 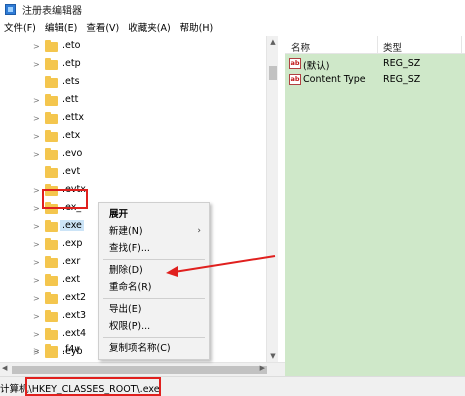 I want to click on tree-vertical-scrollbar: ▲ ▼, so click(x=272, y=199).